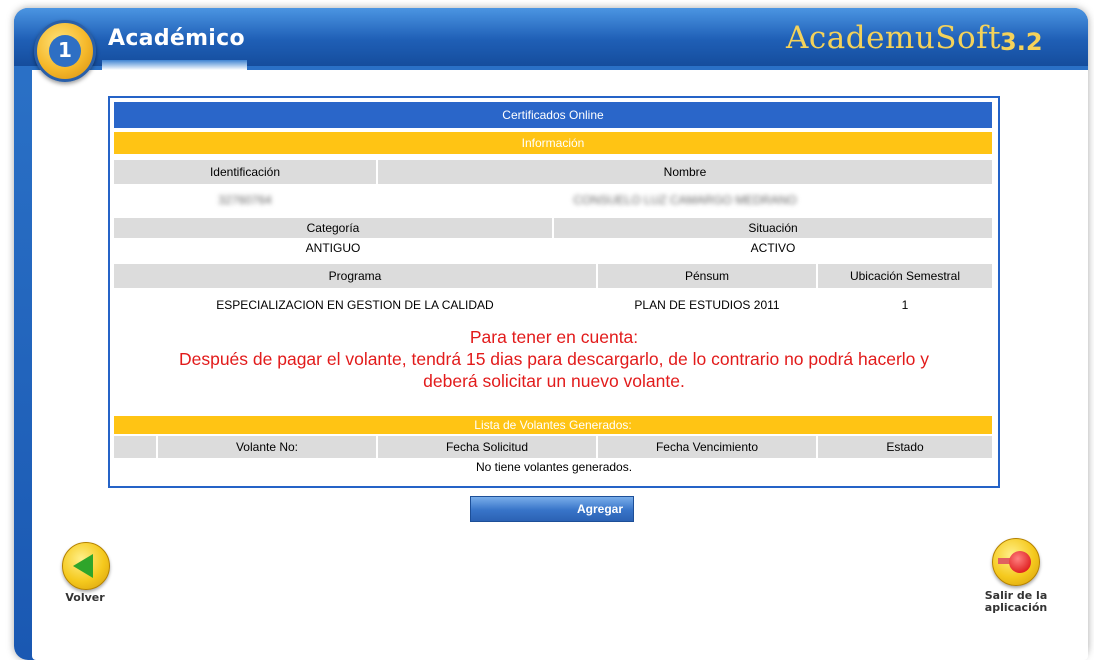 The height and width of the screenshot is (660, 1094). What do you see at coordinates (685, 172) in the screenshot?
I see `nombre-label: Nombre` at bounding box center [685, 172].